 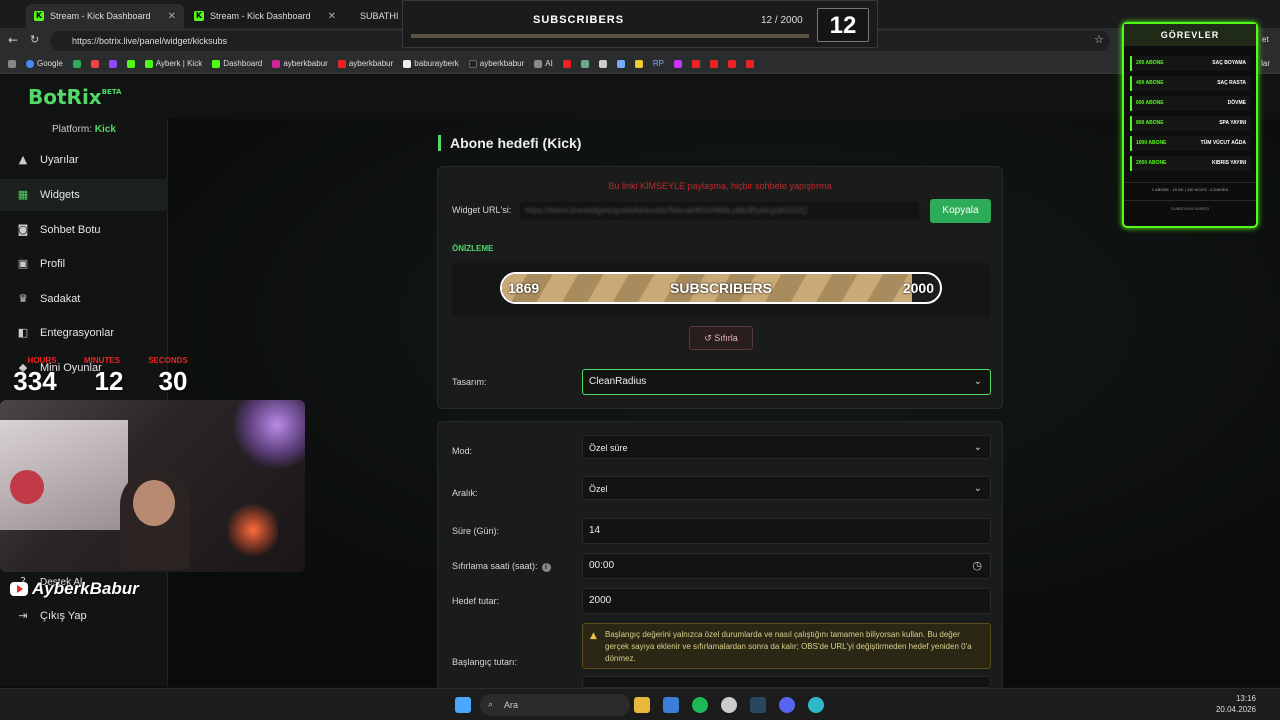 What do you see at coordinates (84, 299) in the screenshot?
I see `sidebar-item-sadakat: ♛ Sadakat` at bounding box center [84, 299].